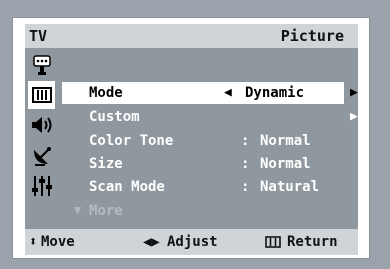 This screenshot has height=269, width=390. Describe the element at coordinates (106, 164) in the screenshot. I see `menu-item-label: Size` at that location.